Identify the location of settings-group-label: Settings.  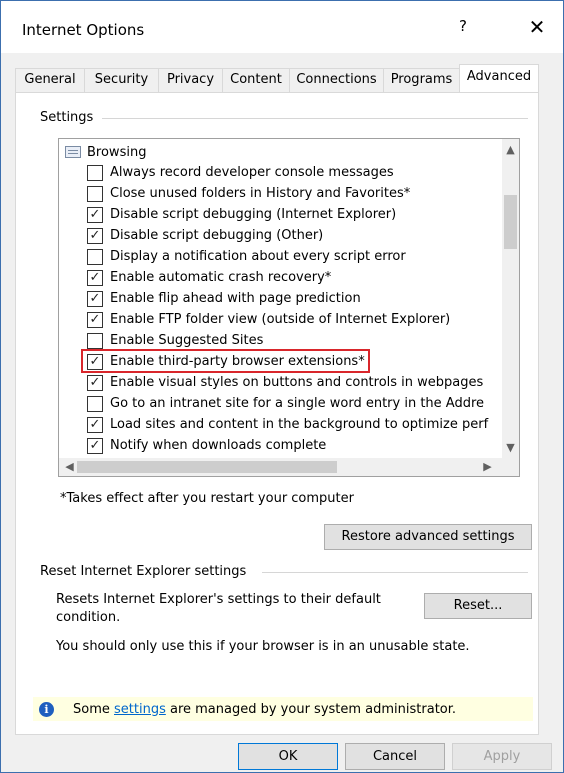
(69, 117).